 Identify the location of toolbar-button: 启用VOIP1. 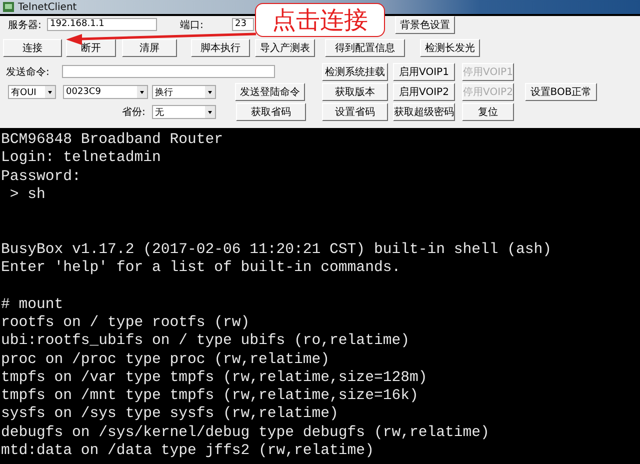
(424, 71).